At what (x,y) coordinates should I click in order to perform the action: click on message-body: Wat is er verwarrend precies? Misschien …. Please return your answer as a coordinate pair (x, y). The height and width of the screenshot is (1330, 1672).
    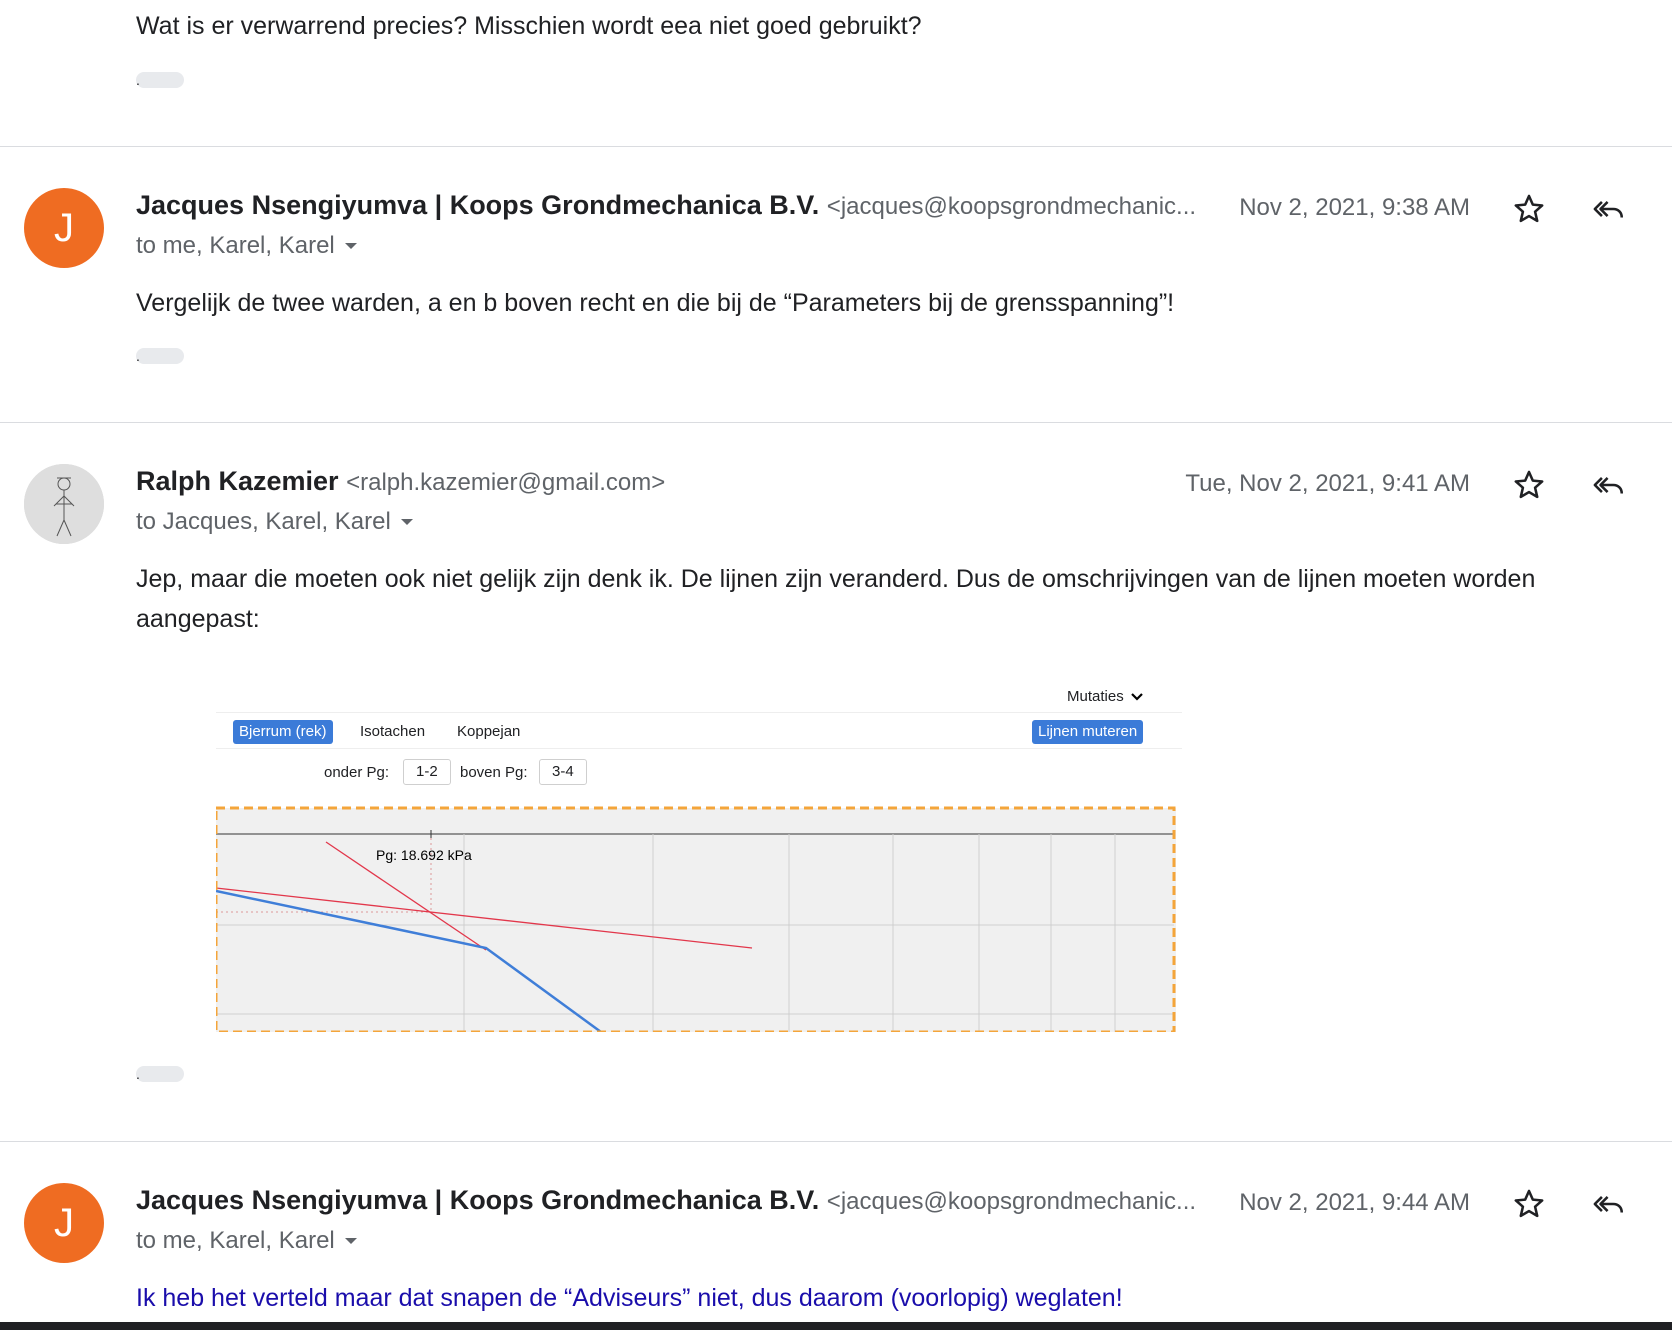
    Looking at the image, I should click on (529, 26).